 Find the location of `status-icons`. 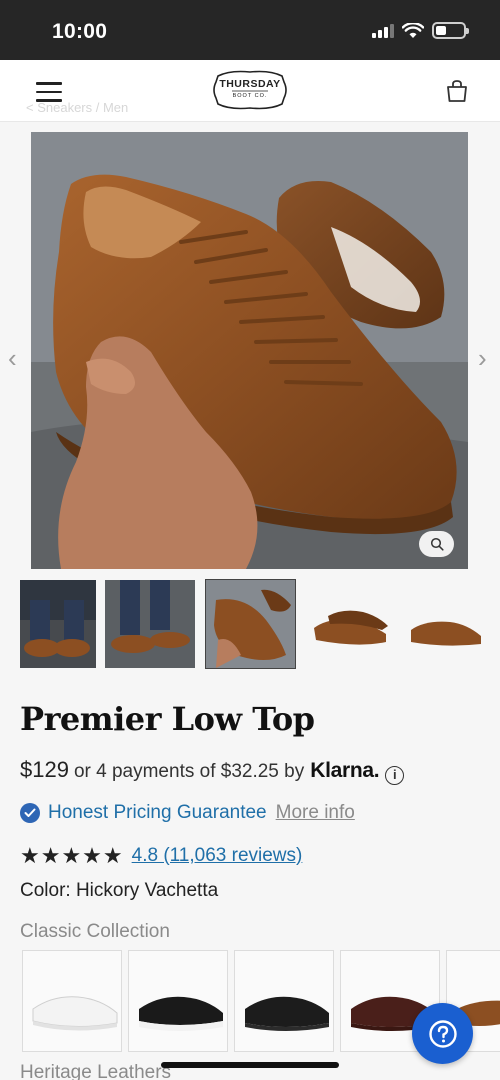

status-icons is located at coordinates (420, 30).